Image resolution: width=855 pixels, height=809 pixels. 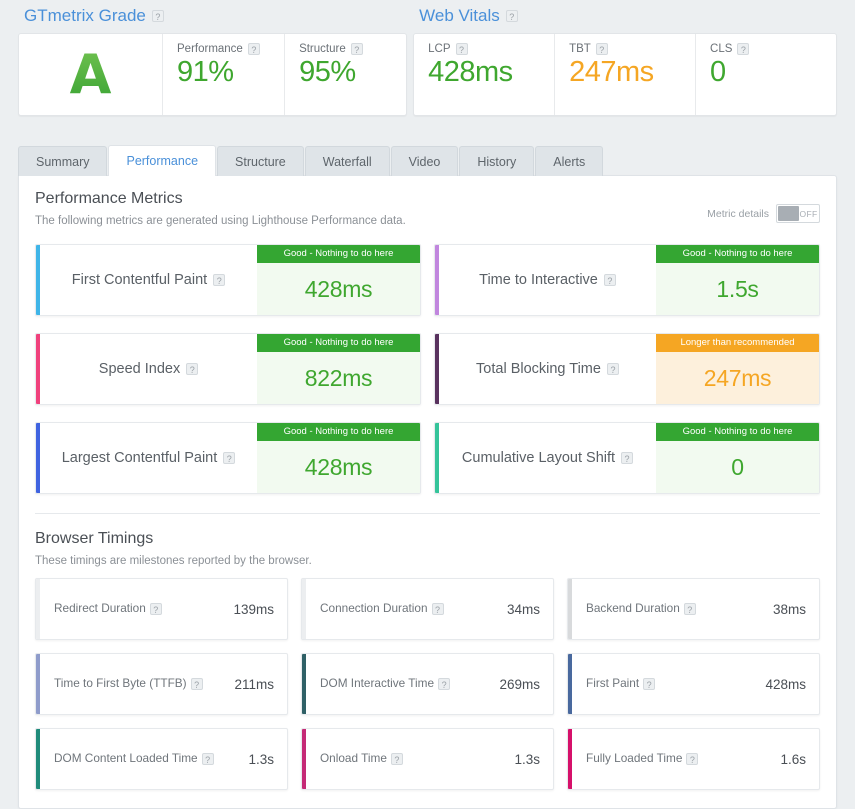 What do you see at coordinates (738, 213) in the screenshot?
I see `metric-details-label: Metric details` at bounding box center [738, 213].